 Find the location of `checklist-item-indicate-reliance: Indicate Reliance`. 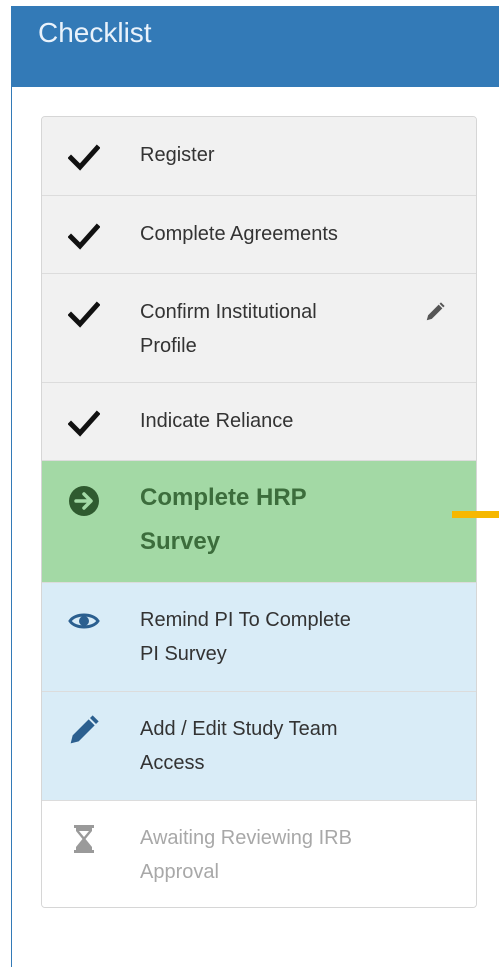

checklist-item-indicate-reliance: Indicate Reliance is located at coordinates (259, 422).